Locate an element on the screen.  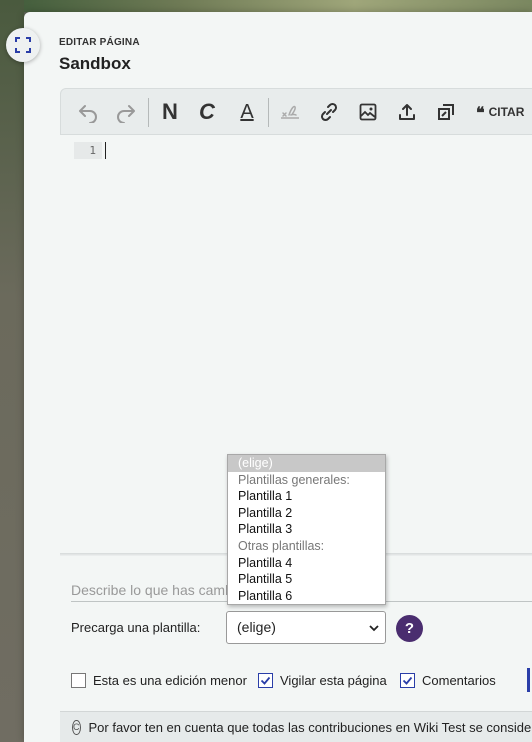
dropdown-option: Plantilla 1 is located at coordinates (306, 496).